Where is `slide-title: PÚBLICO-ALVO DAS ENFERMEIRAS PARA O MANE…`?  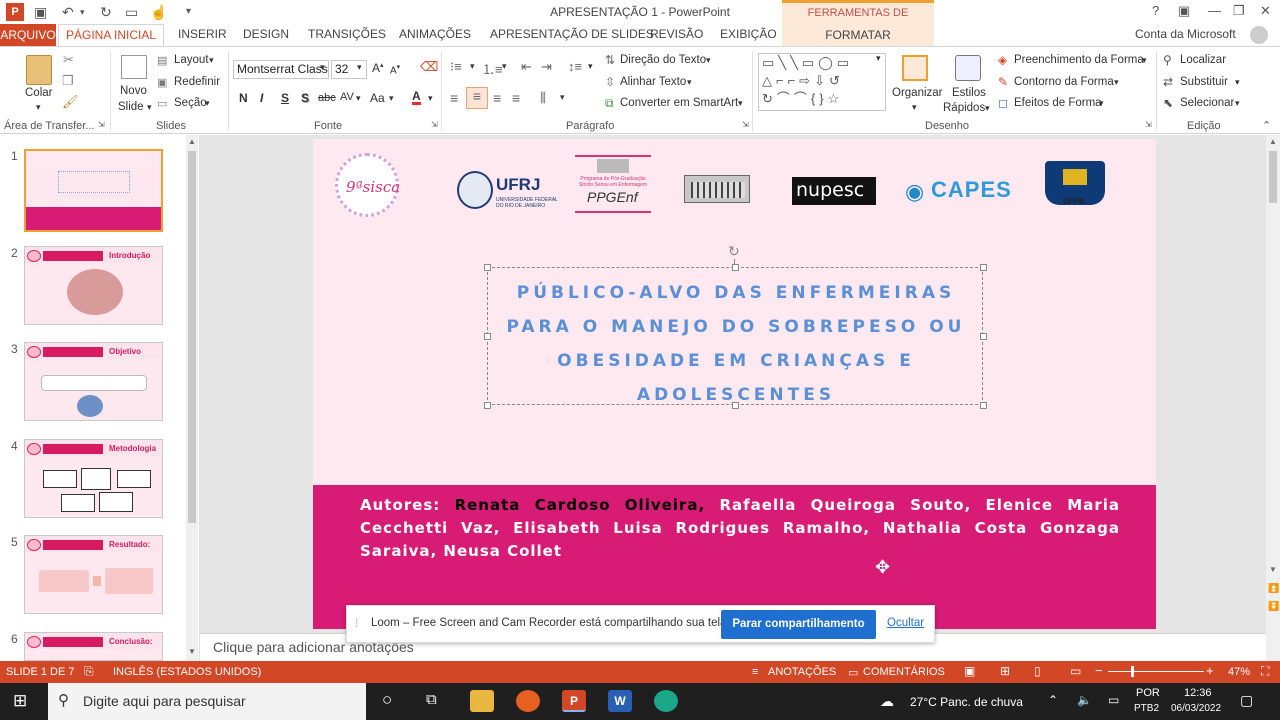 slide-title: PÚBLICO-ALVO DAS ENFERMEIRAS PARA O MANE… is located at coordinates (736, 344).